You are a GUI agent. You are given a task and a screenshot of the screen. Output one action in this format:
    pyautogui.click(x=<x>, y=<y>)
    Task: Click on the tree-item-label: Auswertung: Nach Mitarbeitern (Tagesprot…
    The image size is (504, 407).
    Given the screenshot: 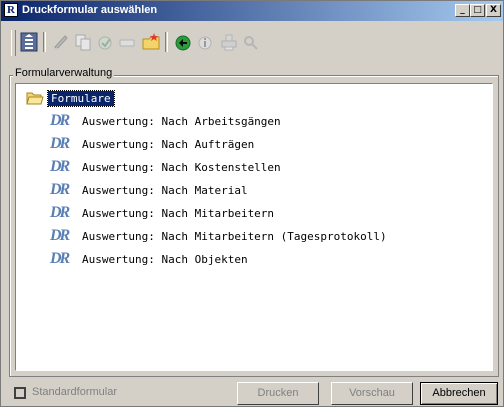 What is the action you would take?
    pyautogui.click(x=234, y=236)
    